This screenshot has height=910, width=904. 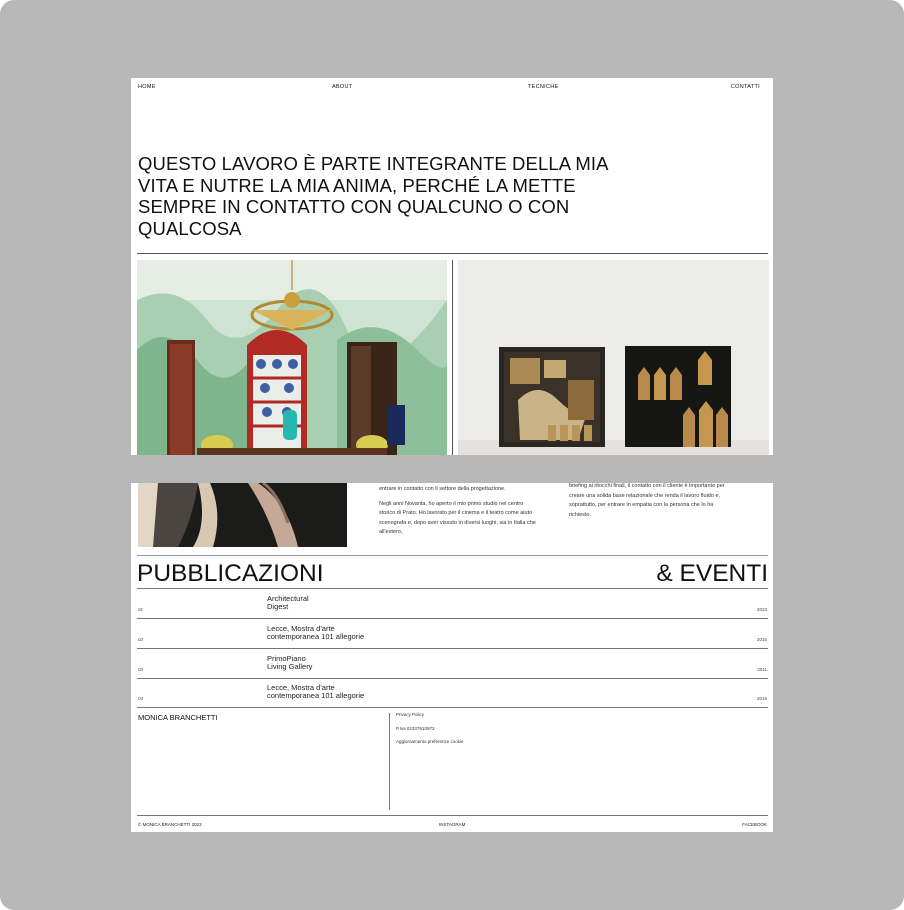 What do you see at coordinates (762, 669) in the screenshot?
I see `publication-year: 2011` at bounding box center [762, 669].